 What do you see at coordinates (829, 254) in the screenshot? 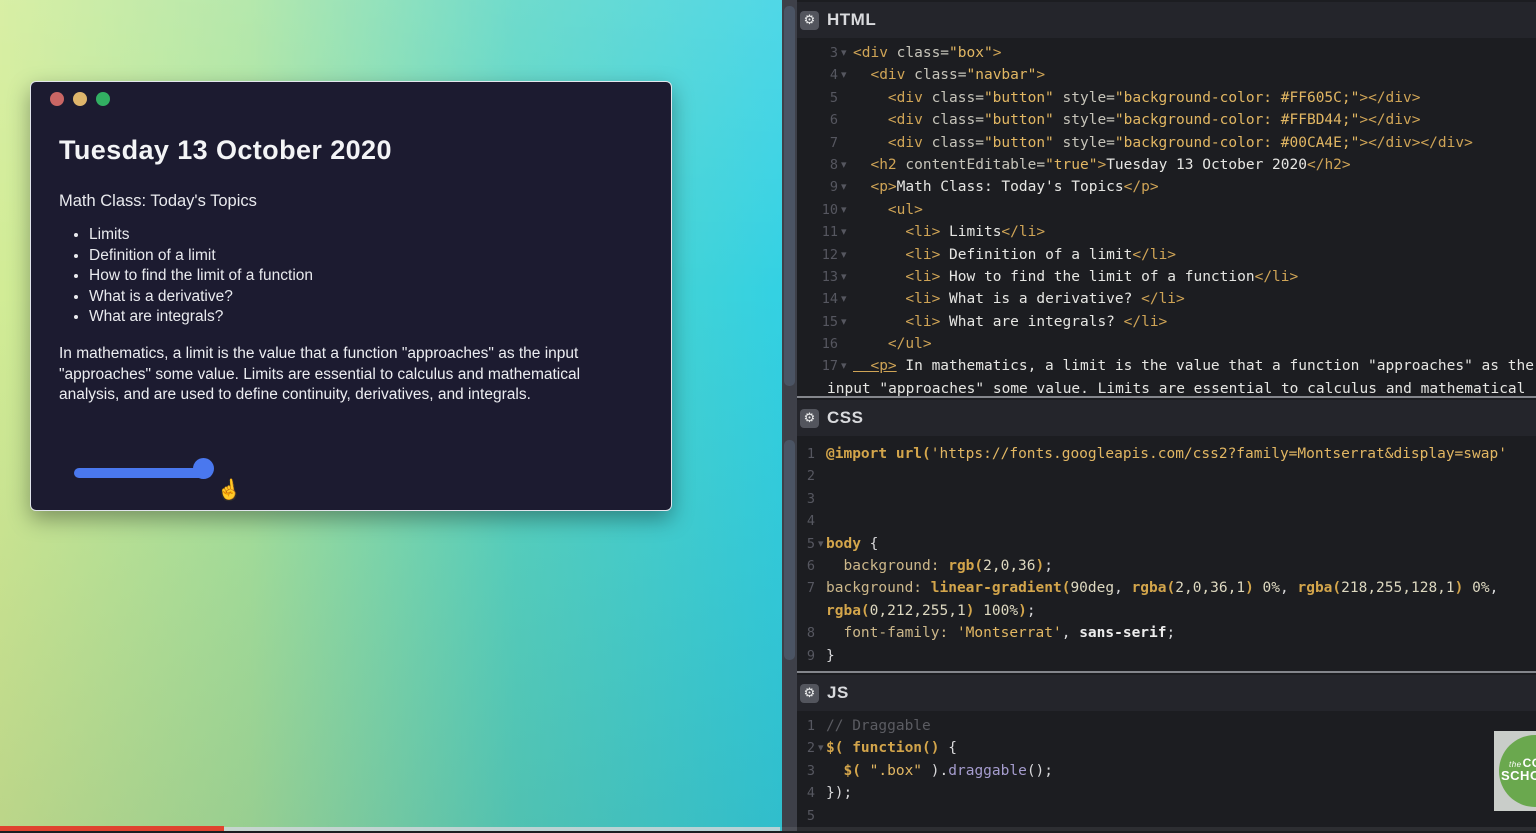
I see `line-number: 12` at bounding box center [829, 254].